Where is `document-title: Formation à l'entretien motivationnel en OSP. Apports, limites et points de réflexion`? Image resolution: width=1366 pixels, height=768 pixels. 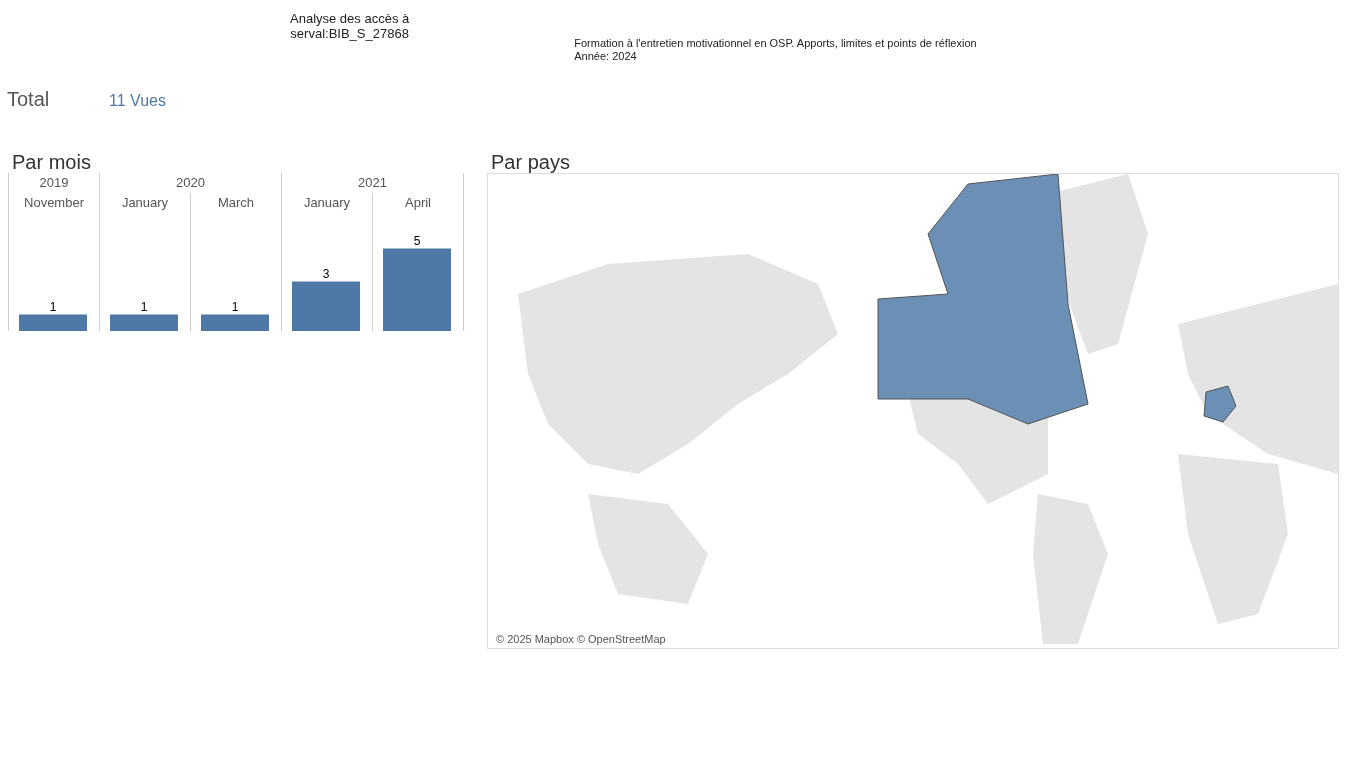 document-title: Formation à l'entretien motivationnel en OSP. Apports, limites et points de réflexion is located at coordinates (775, 43).